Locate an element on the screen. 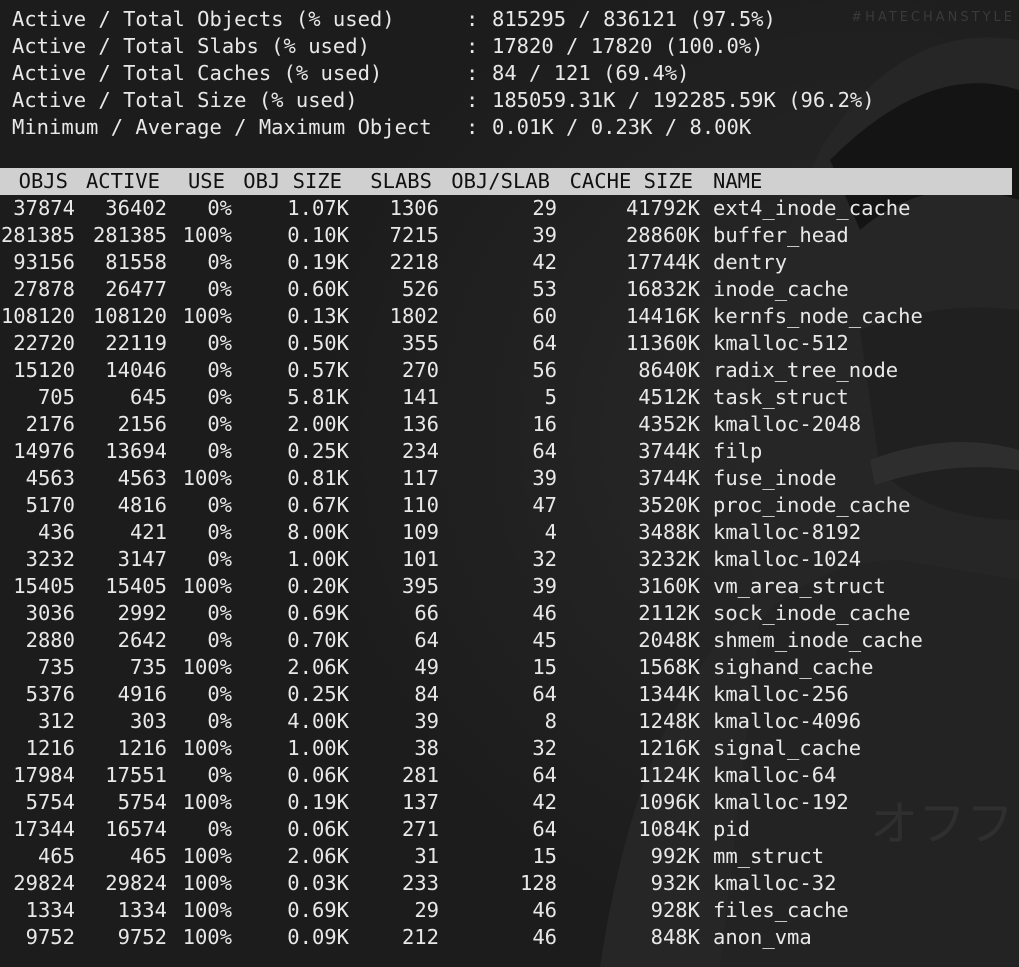  table-row: 3232 3147 0% 1.00K 101 32 3232K kmalloc-1024 is located at coordinates (509, 559).